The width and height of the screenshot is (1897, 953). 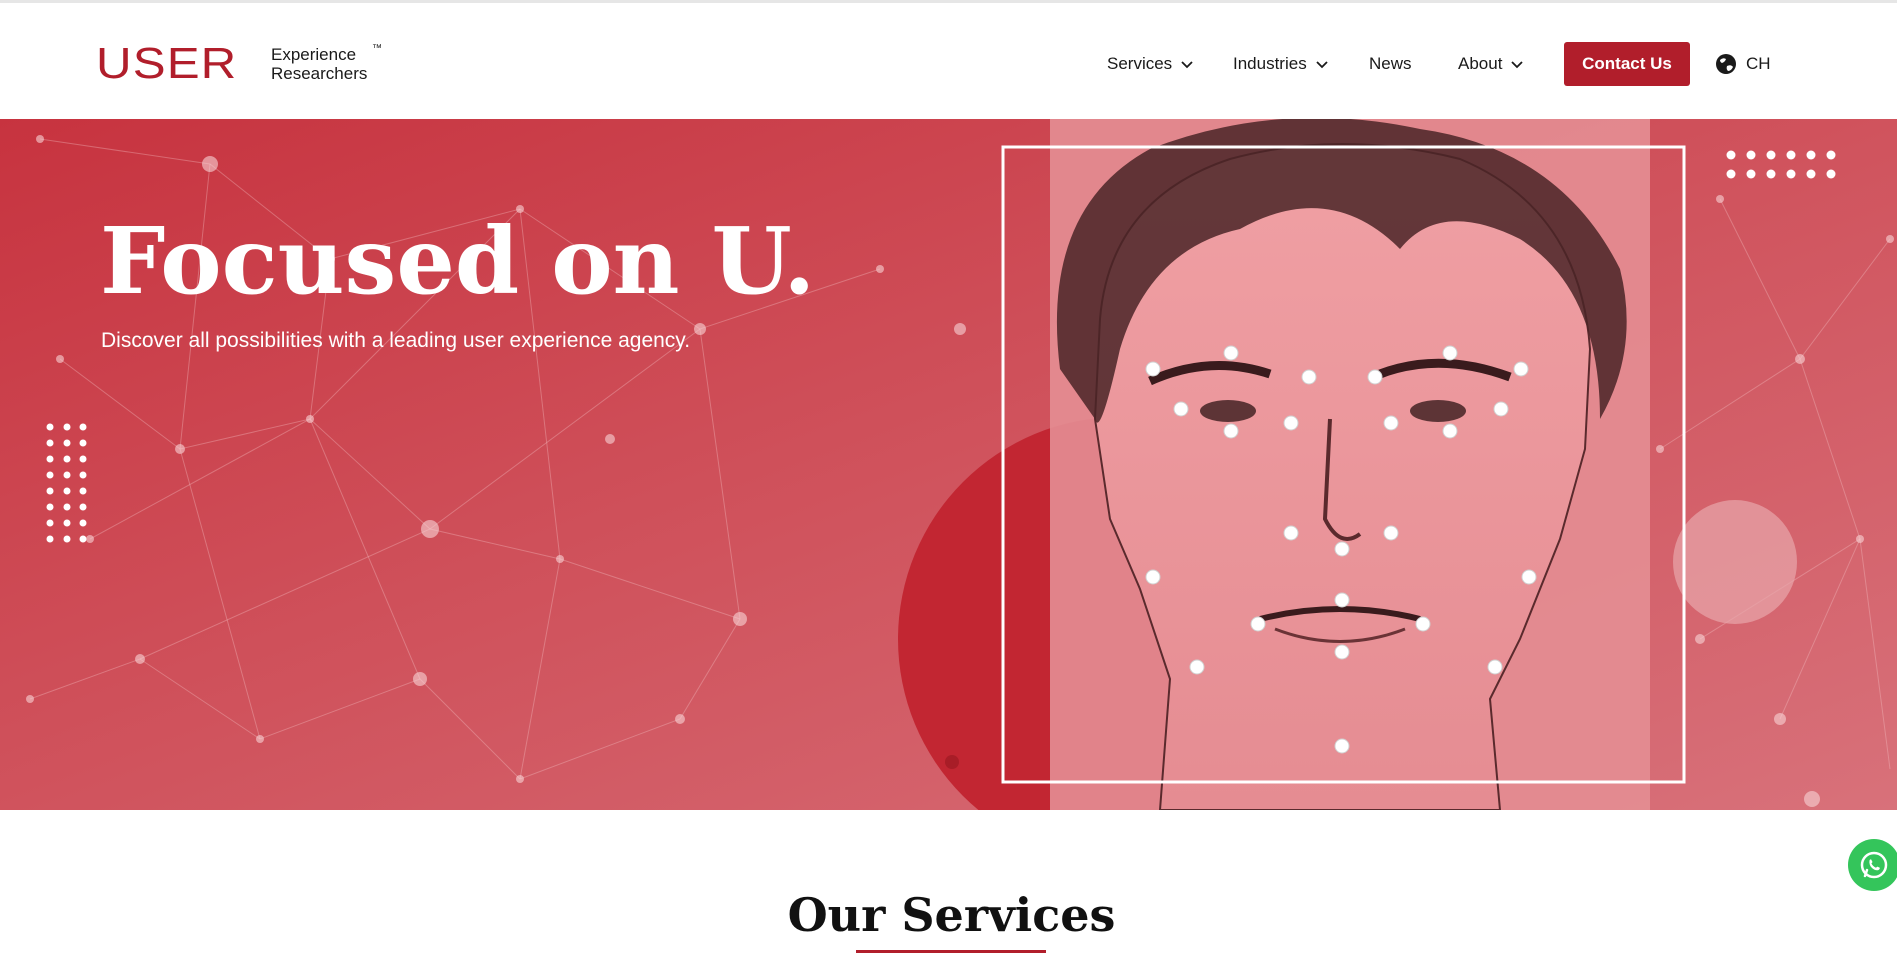 I want to click on deco-circle-small, so click(x=1735, y=562).